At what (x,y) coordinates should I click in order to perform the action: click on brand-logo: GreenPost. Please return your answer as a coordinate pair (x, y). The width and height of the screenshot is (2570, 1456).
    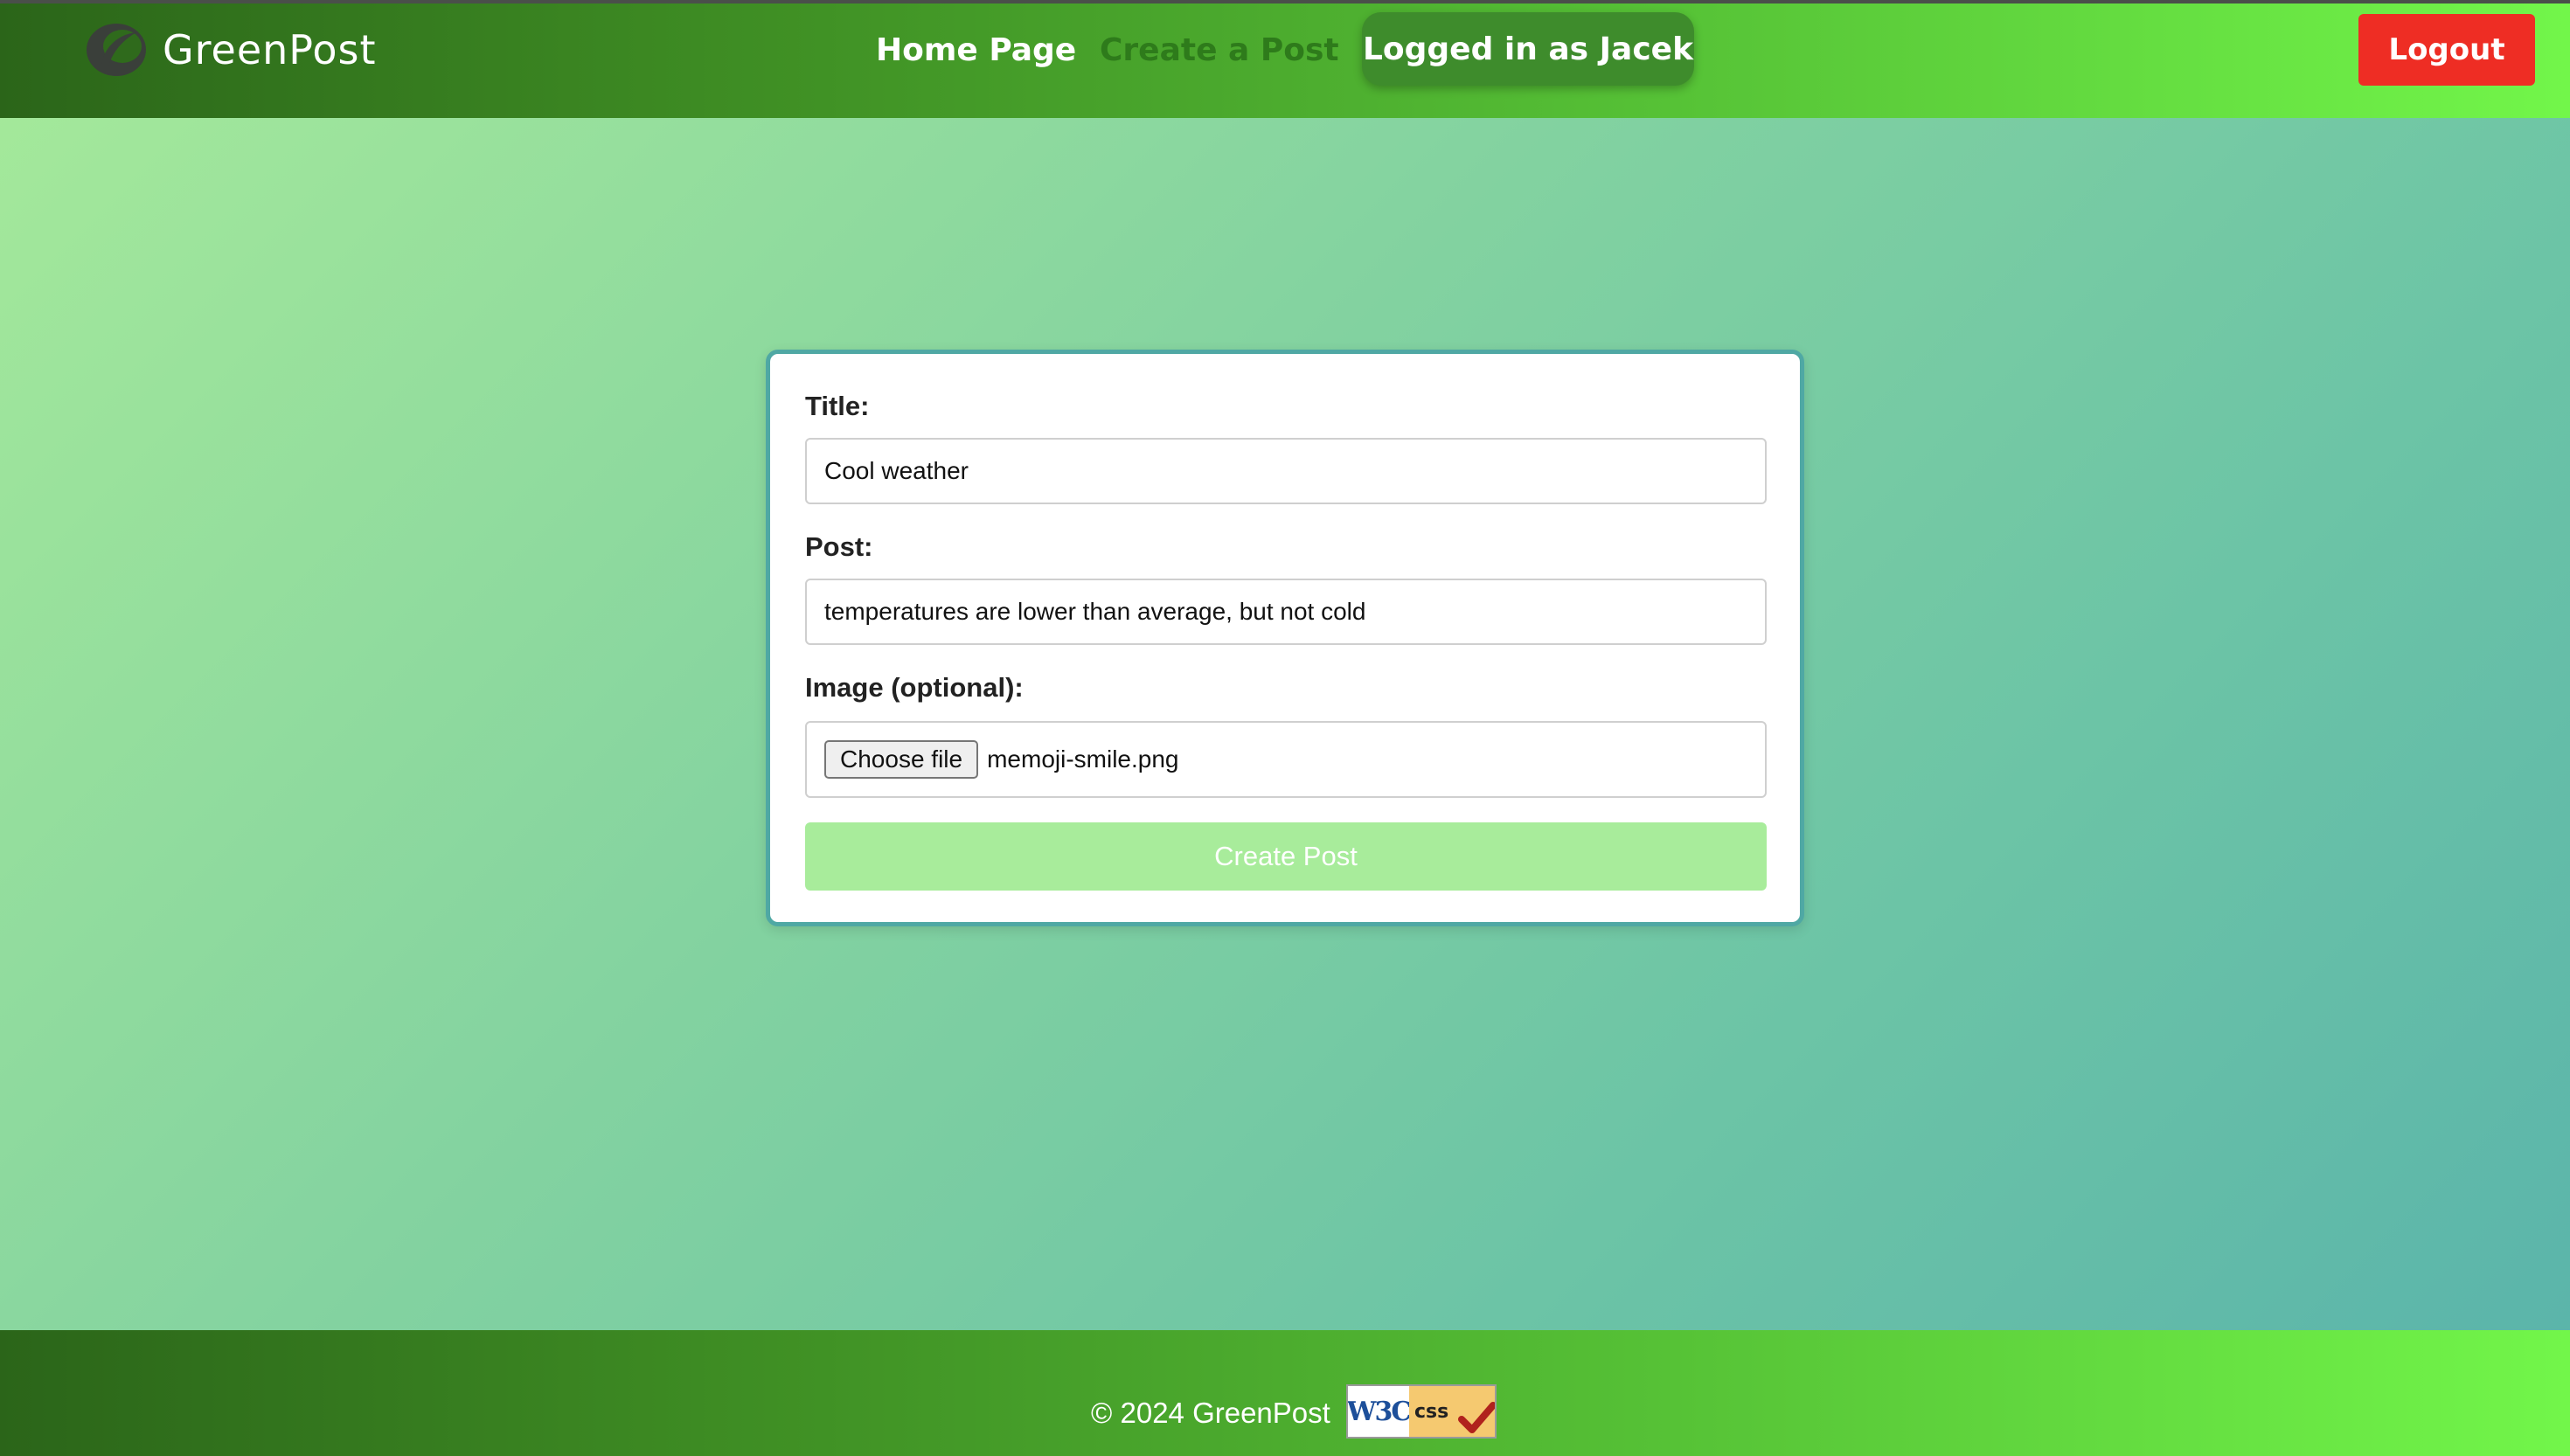
    Looking at the image, I should click on (230, 49).